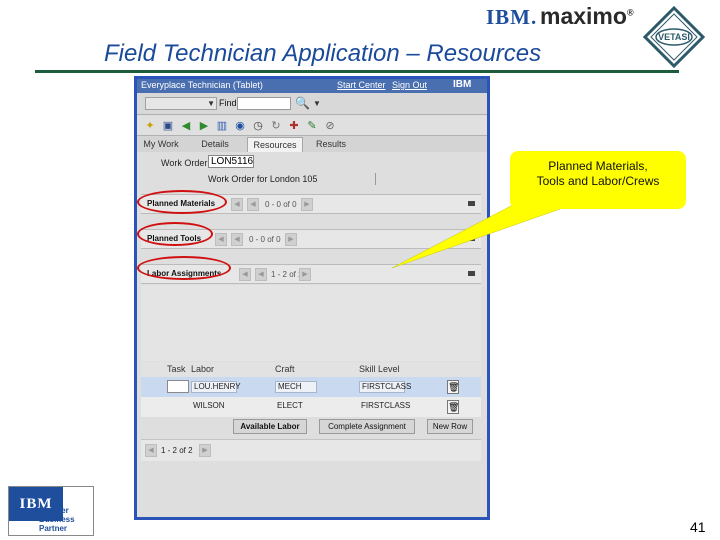 This screenshot has height=540, width=720. What do you see at coordinates (462, 84) in the screenshot?
I see `ibm-brand: IBM` at bounding box center [462, 84].